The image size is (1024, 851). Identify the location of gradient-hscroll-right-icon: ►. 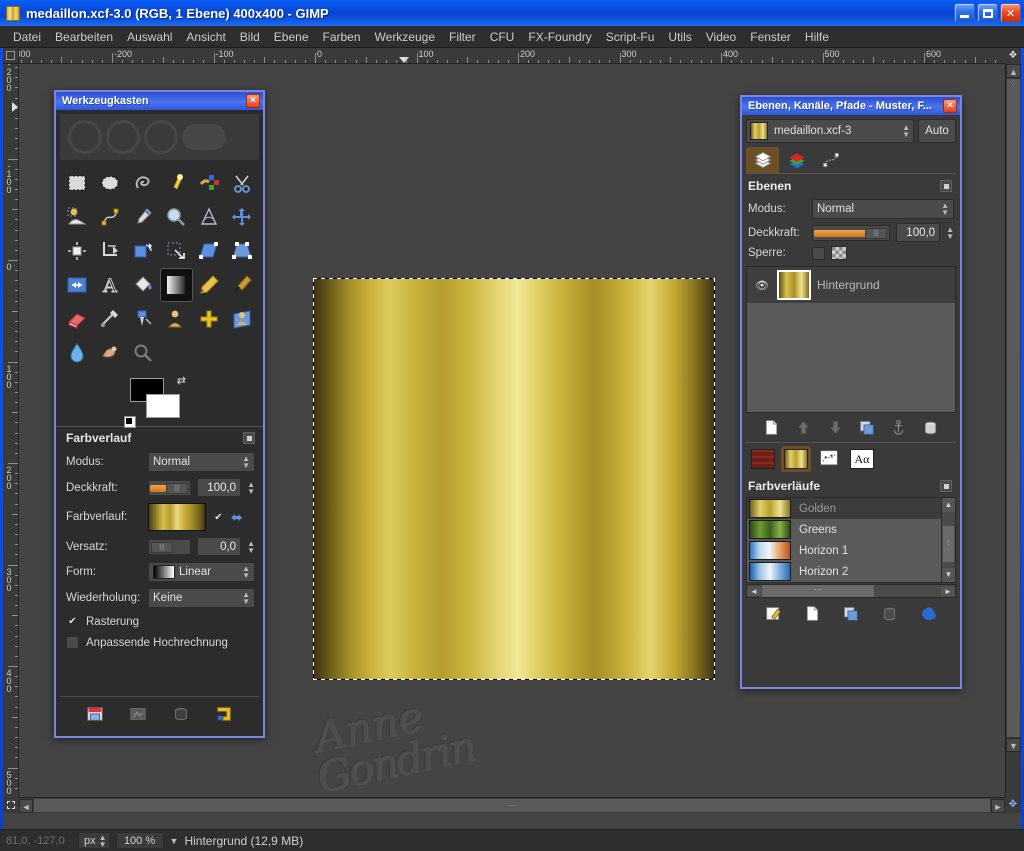
(948, 591).